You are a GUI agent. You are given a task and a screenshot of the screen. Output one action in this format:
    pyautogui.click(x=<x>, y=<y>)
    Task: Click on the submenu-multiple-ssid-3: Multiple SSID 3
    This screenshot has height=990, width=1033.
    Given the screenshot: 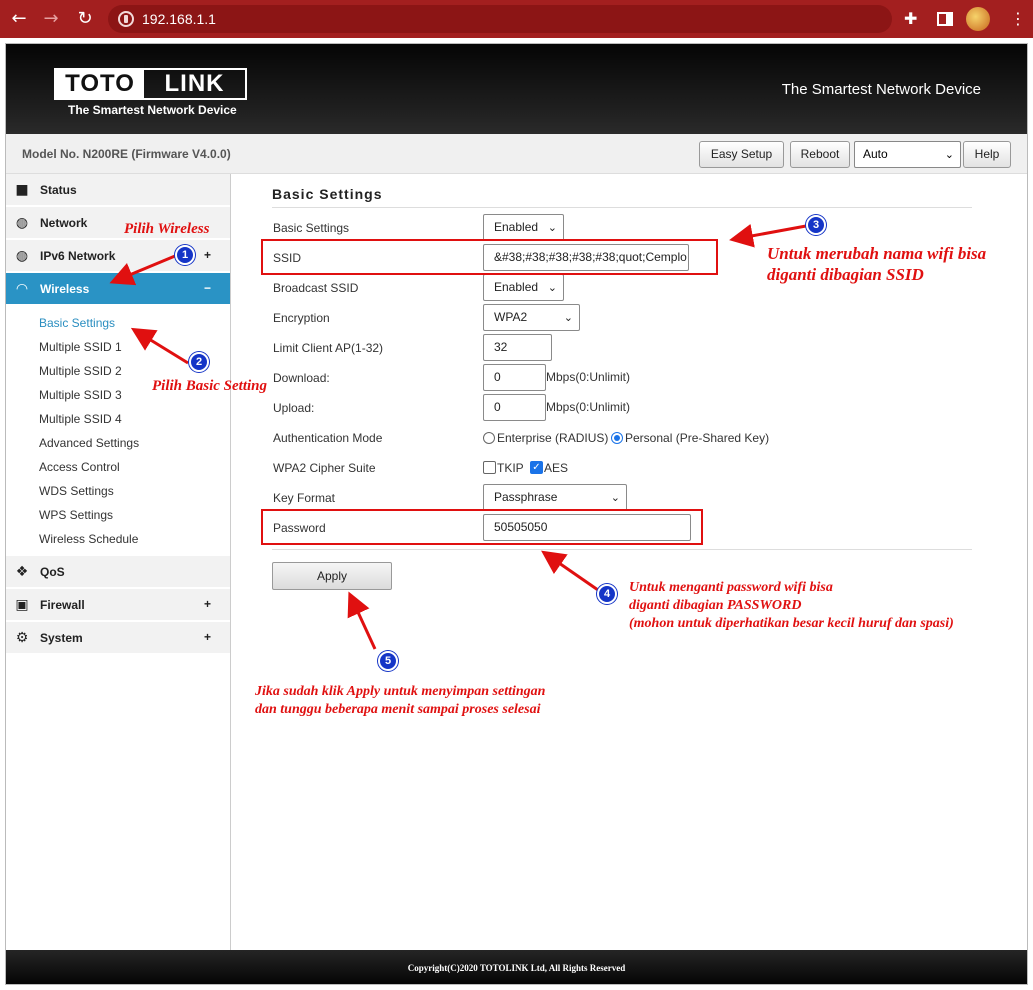 What is the action you would take?
    pyautogui.click(x=80, y=395)
    